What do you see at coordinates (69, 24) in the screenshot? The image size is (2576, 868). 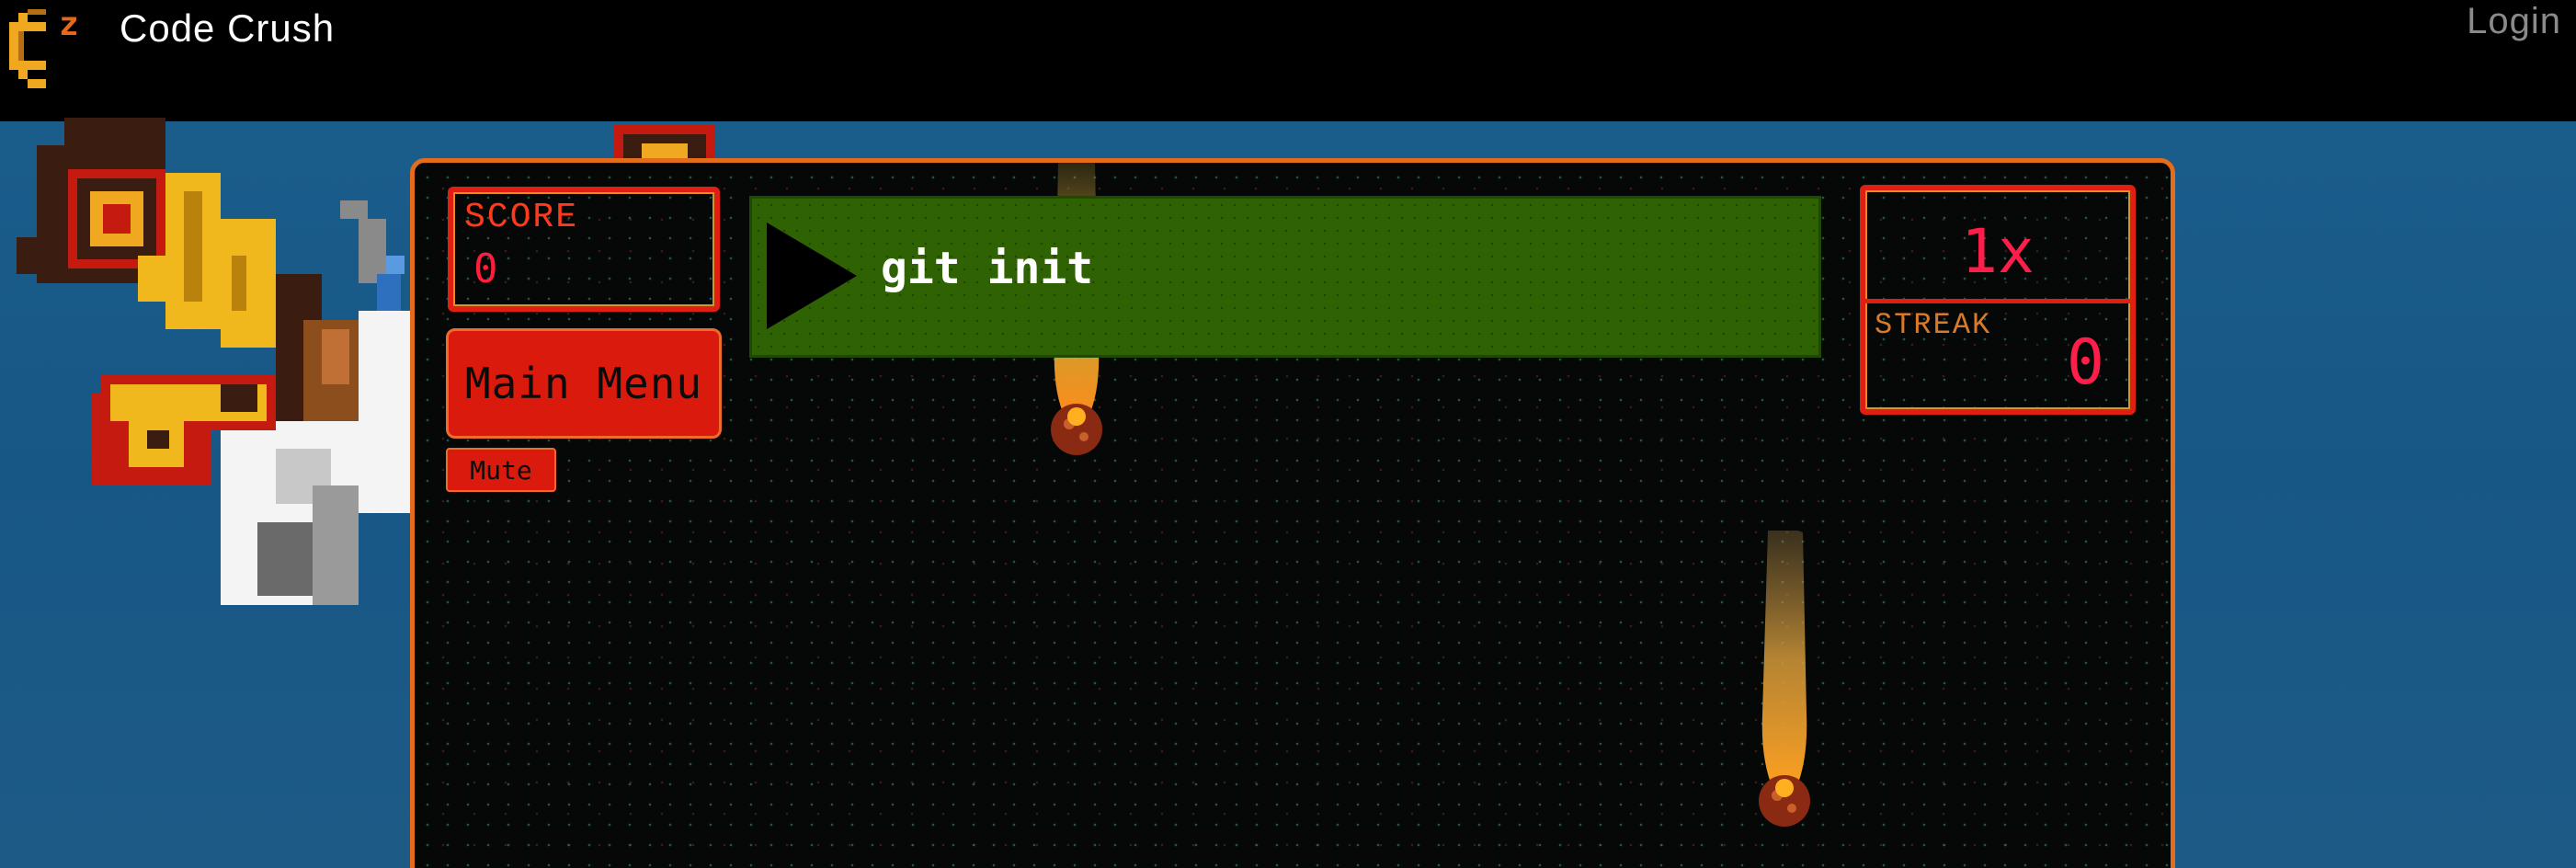 I see `svg-text: z` at bounding box center [69, 24].